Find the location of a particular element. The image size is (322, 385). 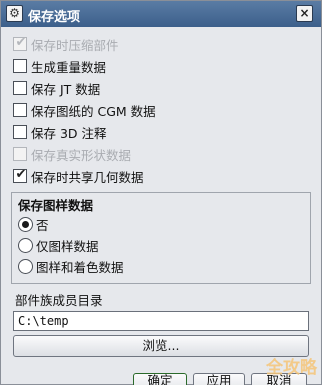

gear-icon: ⚙ is located at coordinates (14, 13).